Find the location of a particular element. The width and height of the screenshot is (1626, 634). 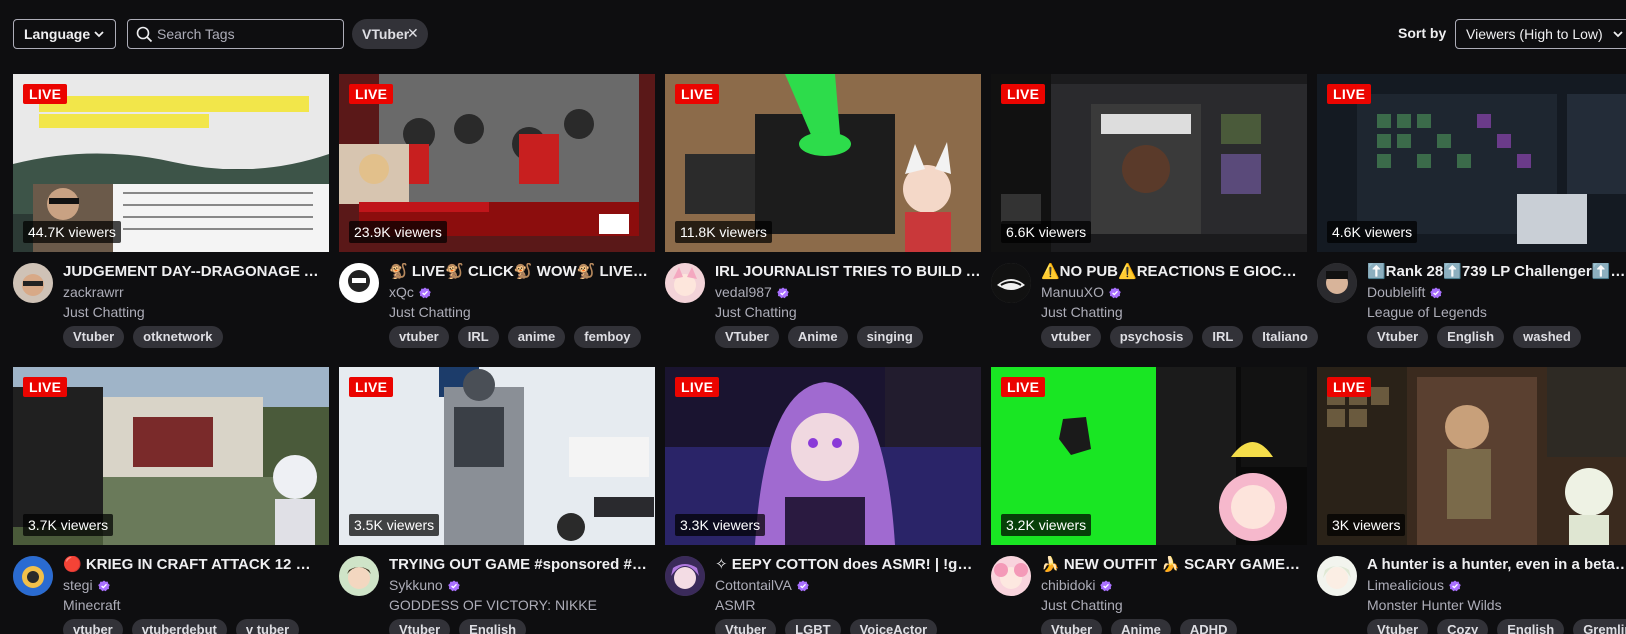

category-link: League of Legends is located at coordinates (1427, 312).